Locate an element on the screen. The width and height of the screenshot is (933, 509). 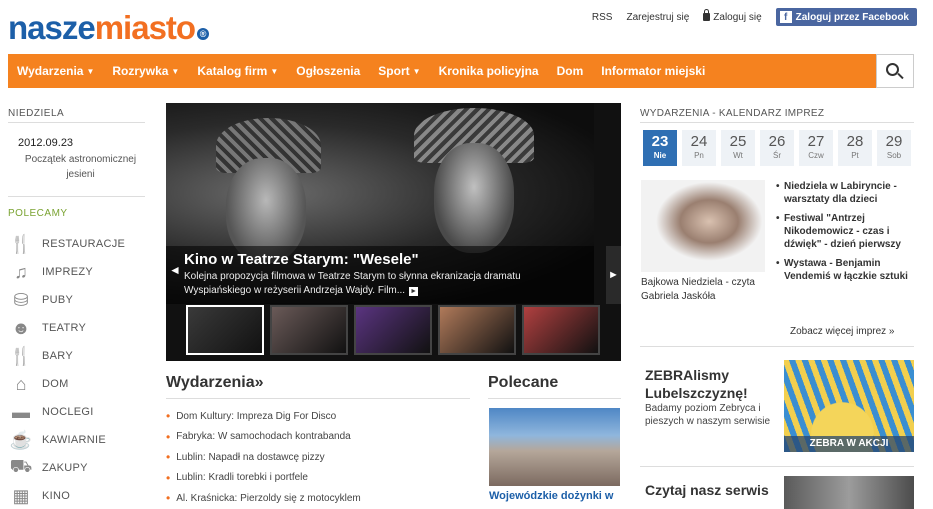
calendar-day: 27 Czw is located at coordinates (816, 148).